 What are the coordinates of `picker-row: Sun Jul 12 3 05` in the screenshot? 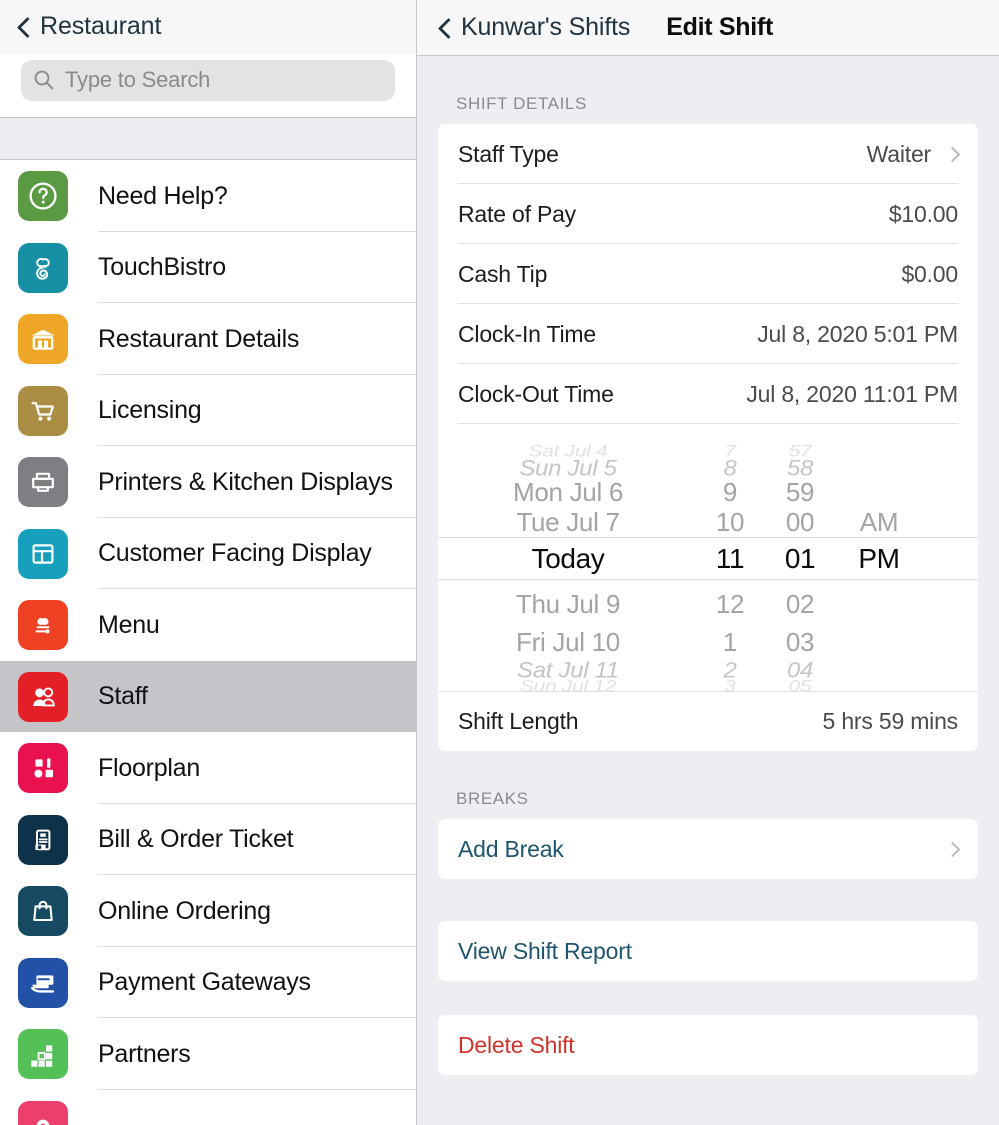 It's located at (708, 679).